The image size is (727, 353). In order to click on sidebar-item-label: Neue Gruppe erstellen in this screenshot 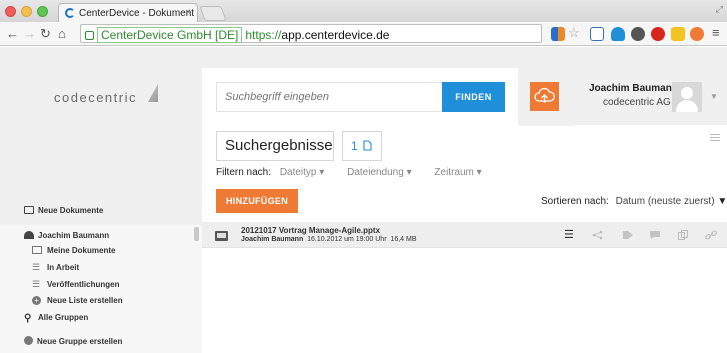, I will do `click(80, 341)`.